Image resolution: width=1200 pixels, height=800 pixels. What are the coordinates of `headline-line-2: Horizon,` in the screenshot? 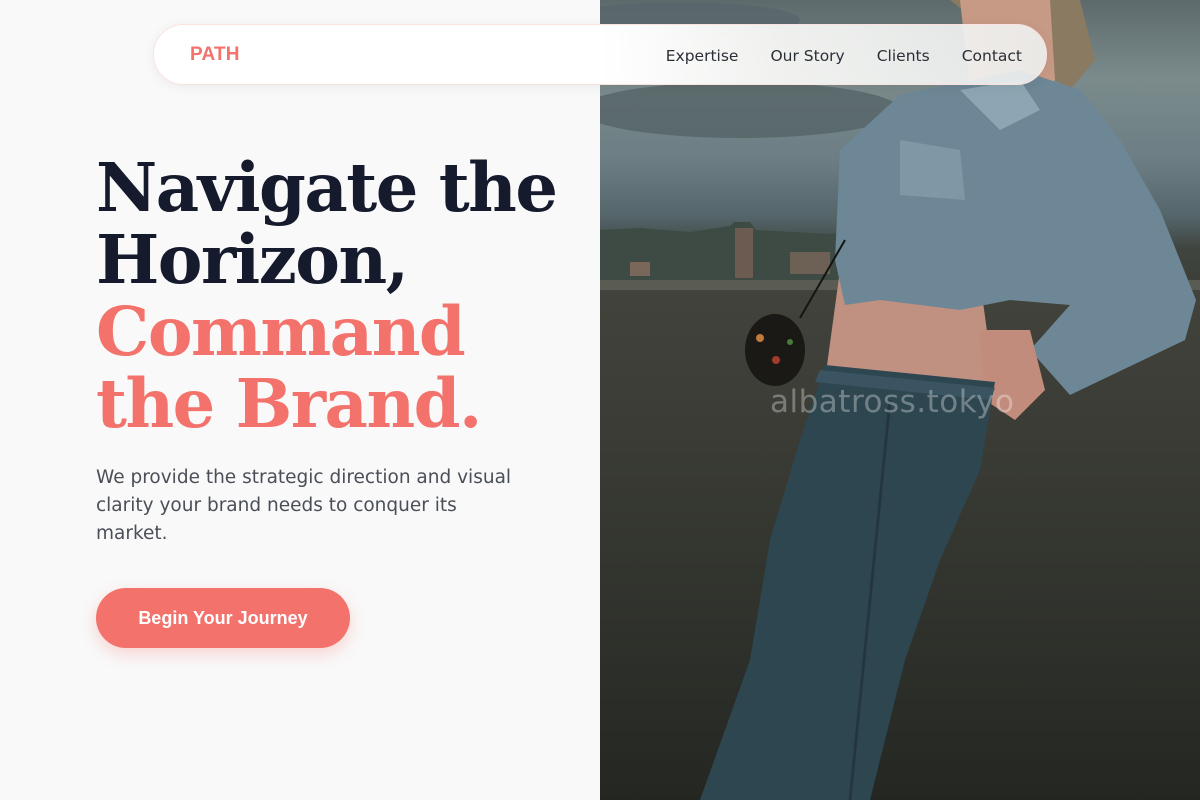 It's located at (252, 259).